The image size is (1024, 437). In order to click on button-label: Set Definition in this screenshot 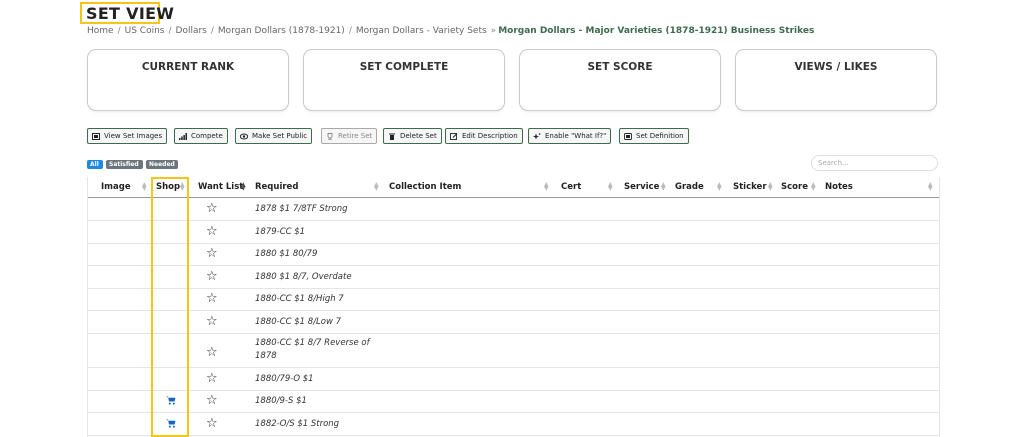, I will do `click(660, 136)`.